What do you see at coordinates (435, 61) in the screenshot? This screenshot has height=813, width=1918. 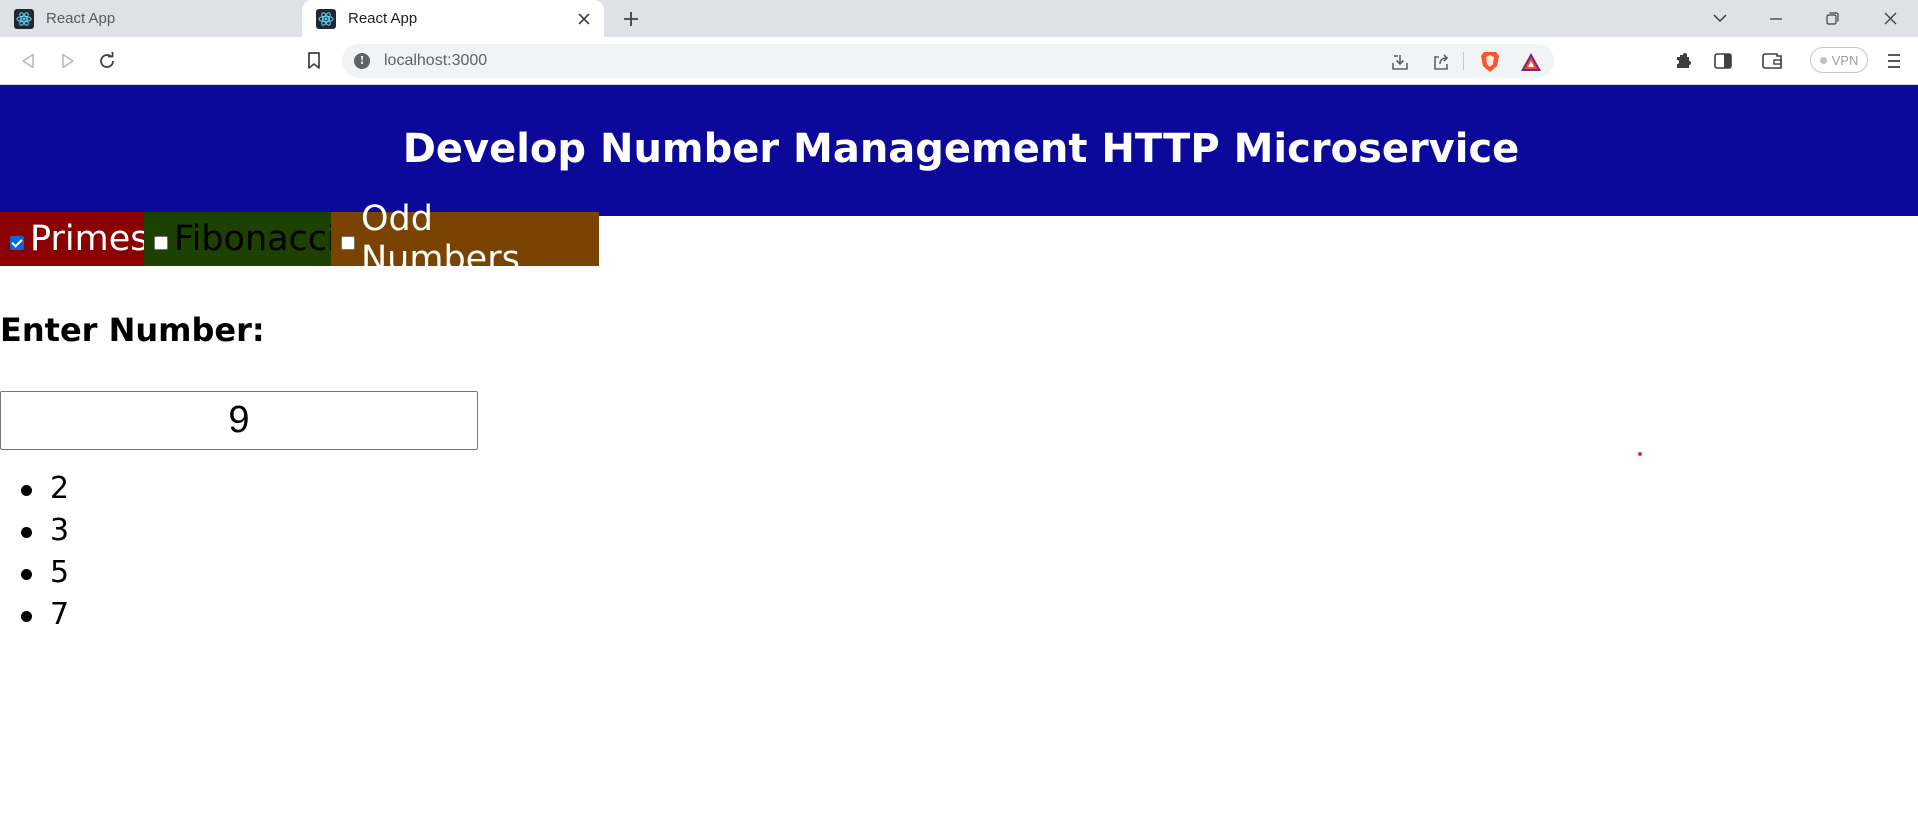 I see `url-text: localhost:3000` at bounding box center [435, 61].